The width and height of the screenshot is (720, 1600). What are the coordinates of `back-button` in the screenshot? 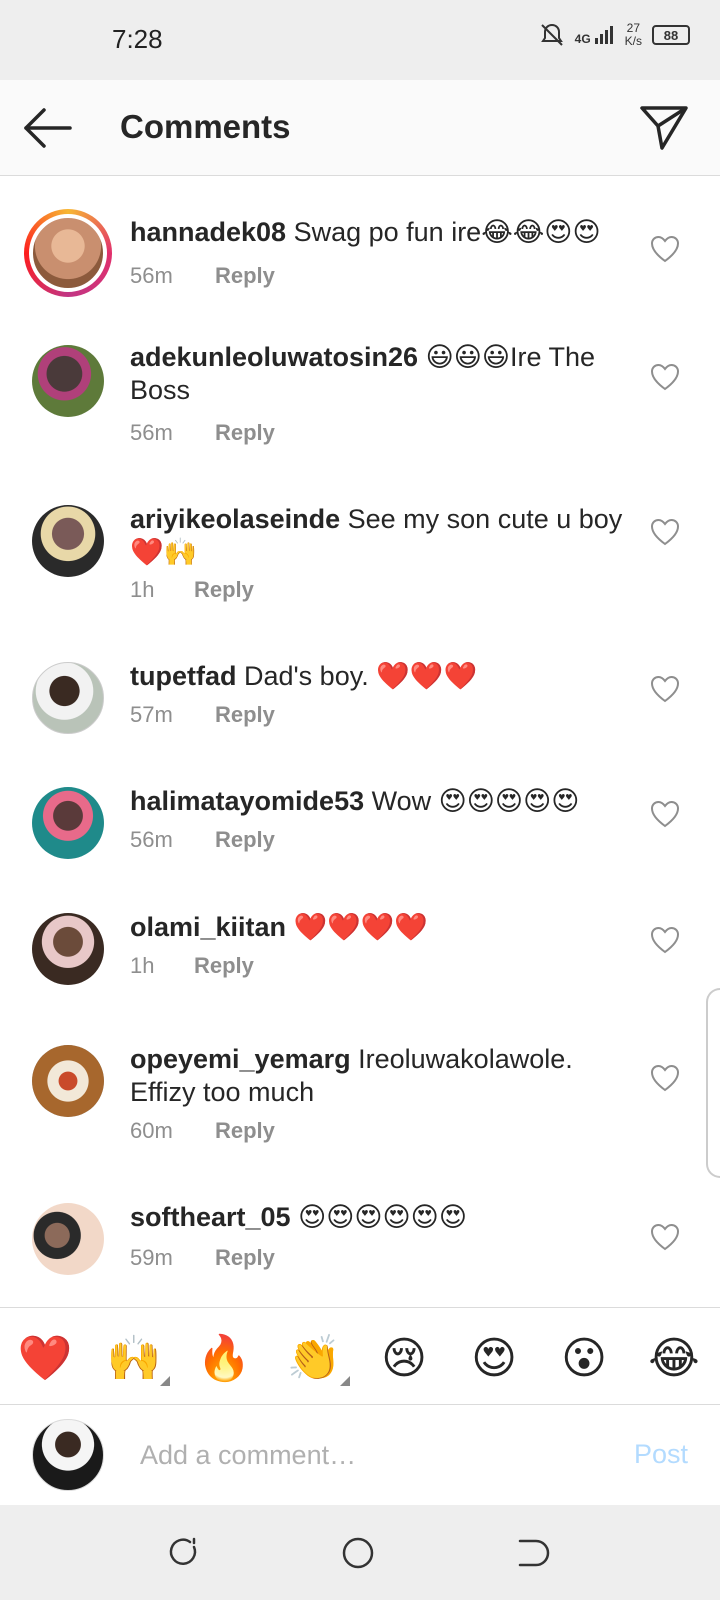 It's located at (48, 128).